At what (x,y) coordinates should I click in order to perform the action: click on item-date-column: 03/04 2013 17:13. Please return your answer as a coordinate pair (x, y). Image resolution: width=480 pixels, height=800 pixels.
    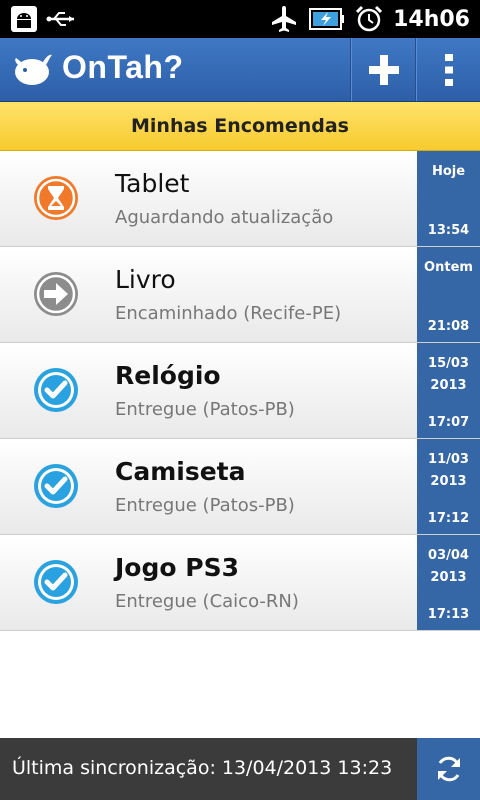
    Looking at the image, I should click on (448, 582).